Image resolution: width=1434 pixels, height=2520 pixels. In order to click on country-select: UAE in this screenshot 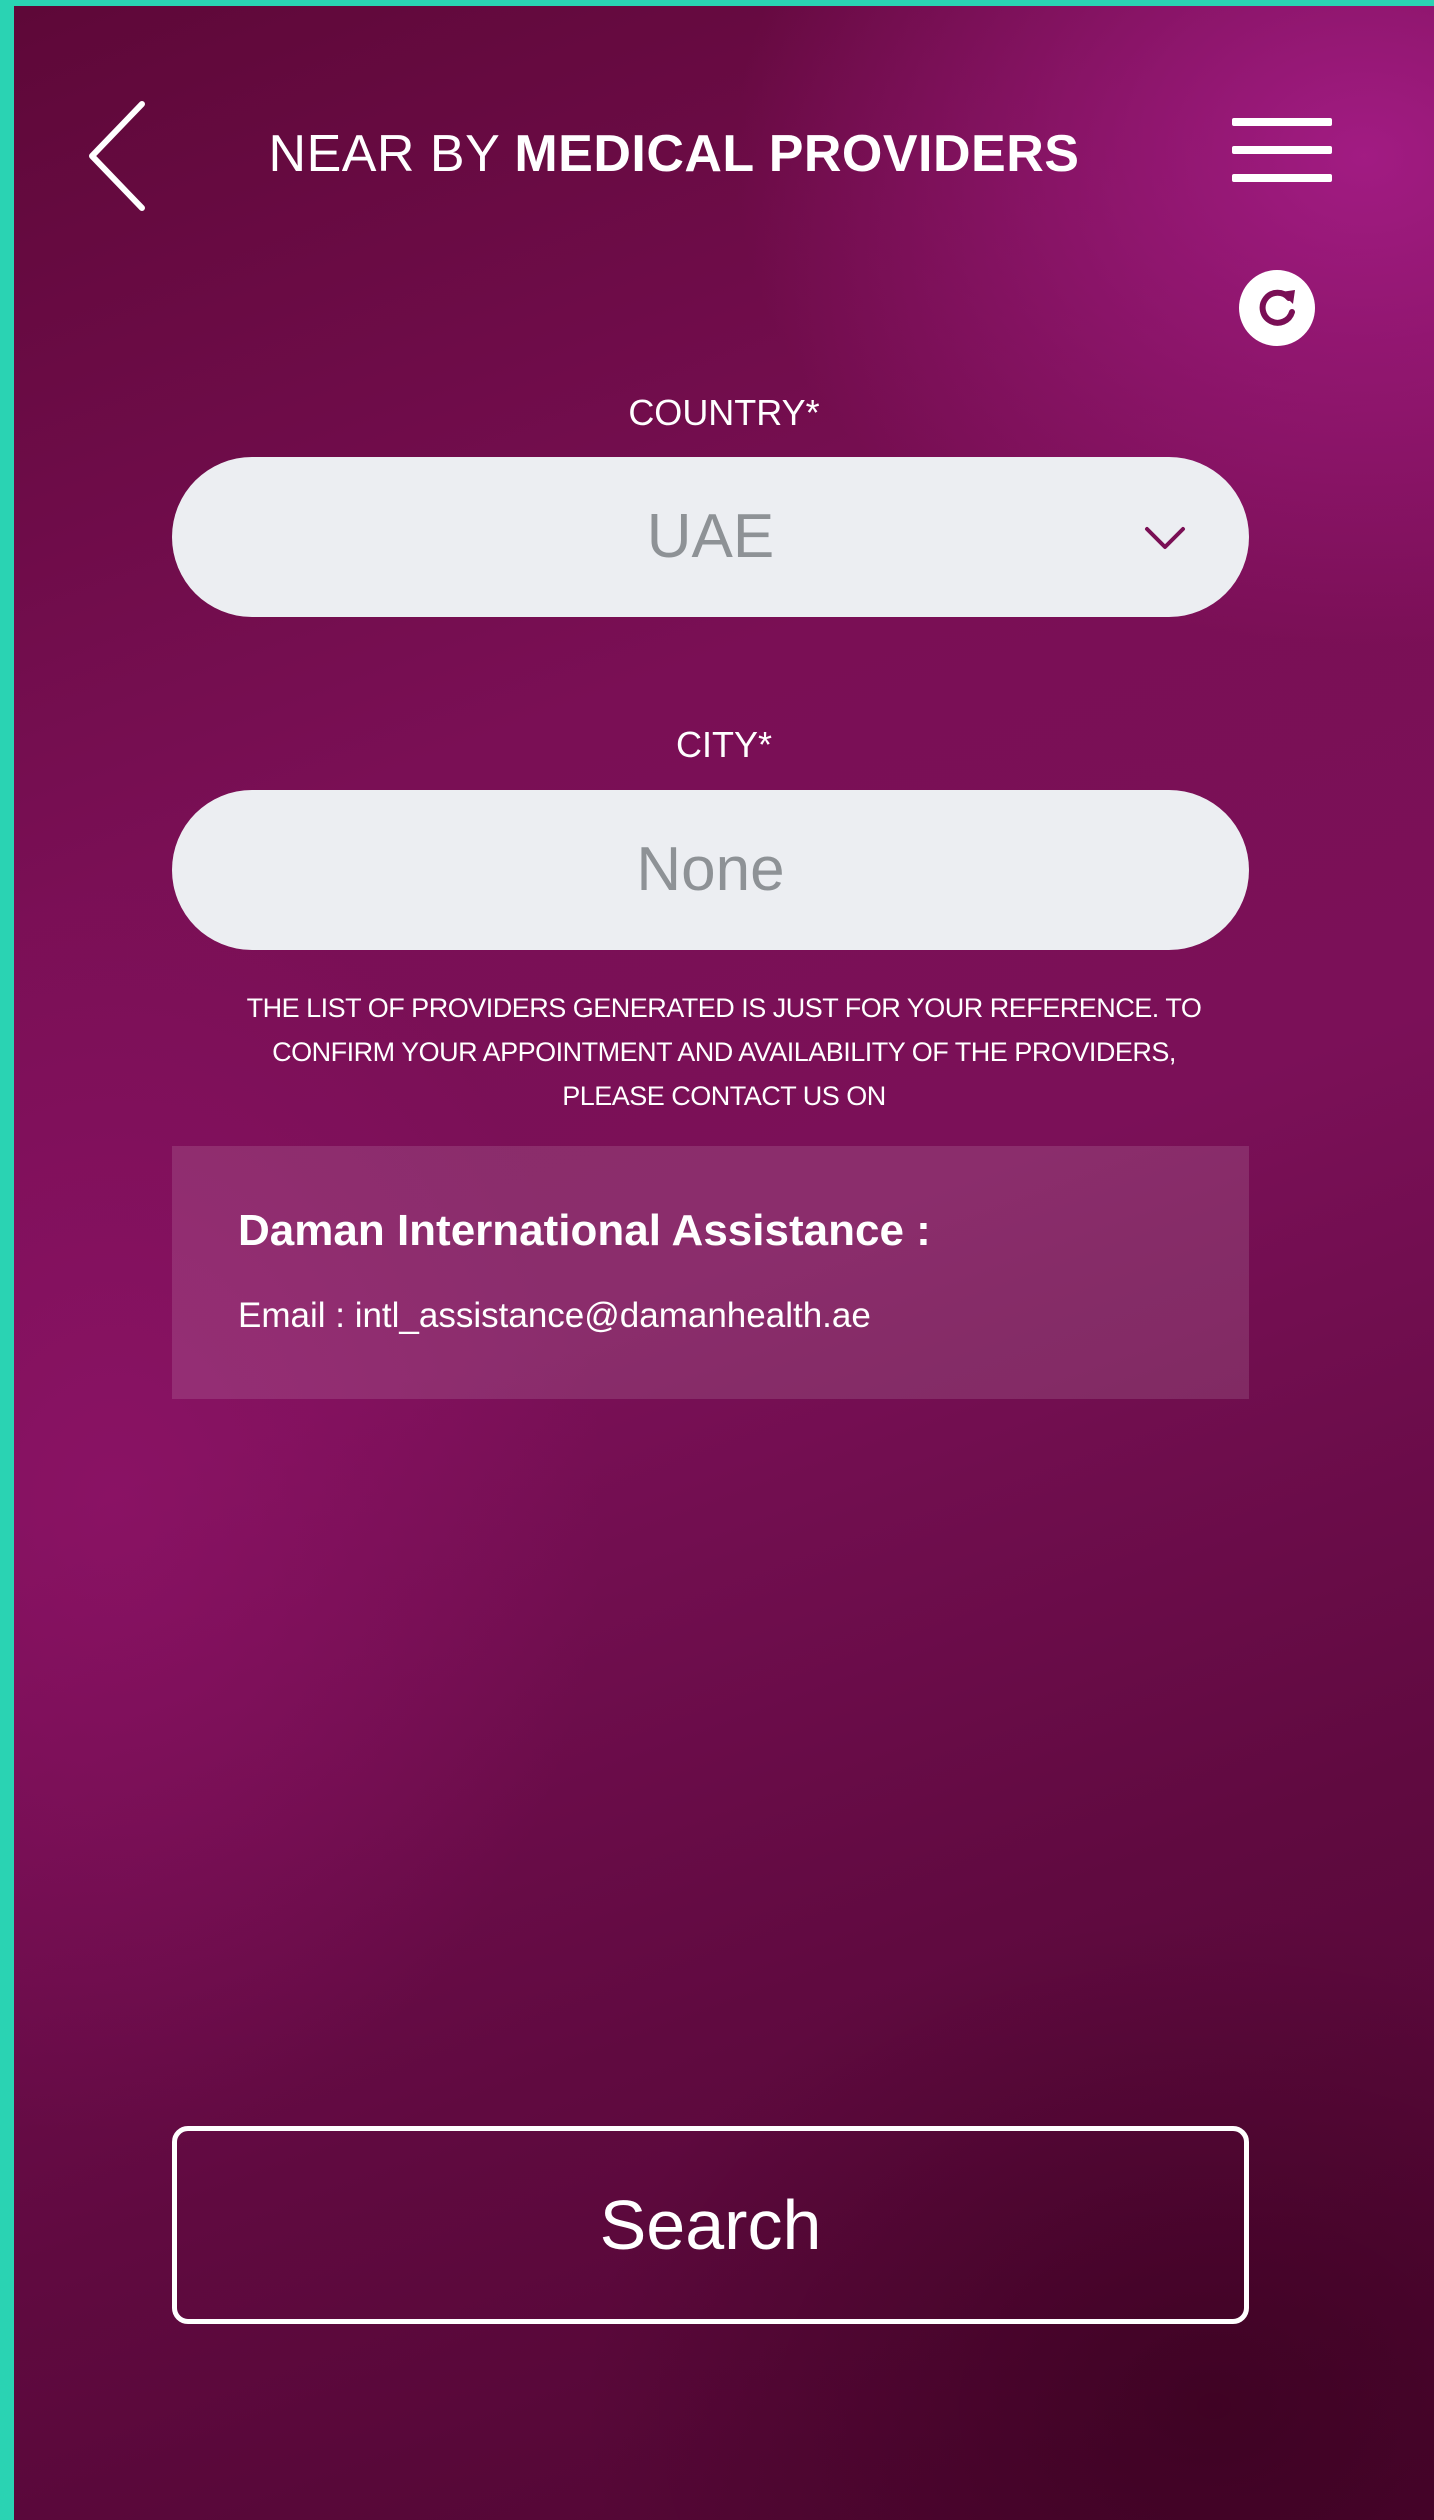, I will do `click(710, 537)`.